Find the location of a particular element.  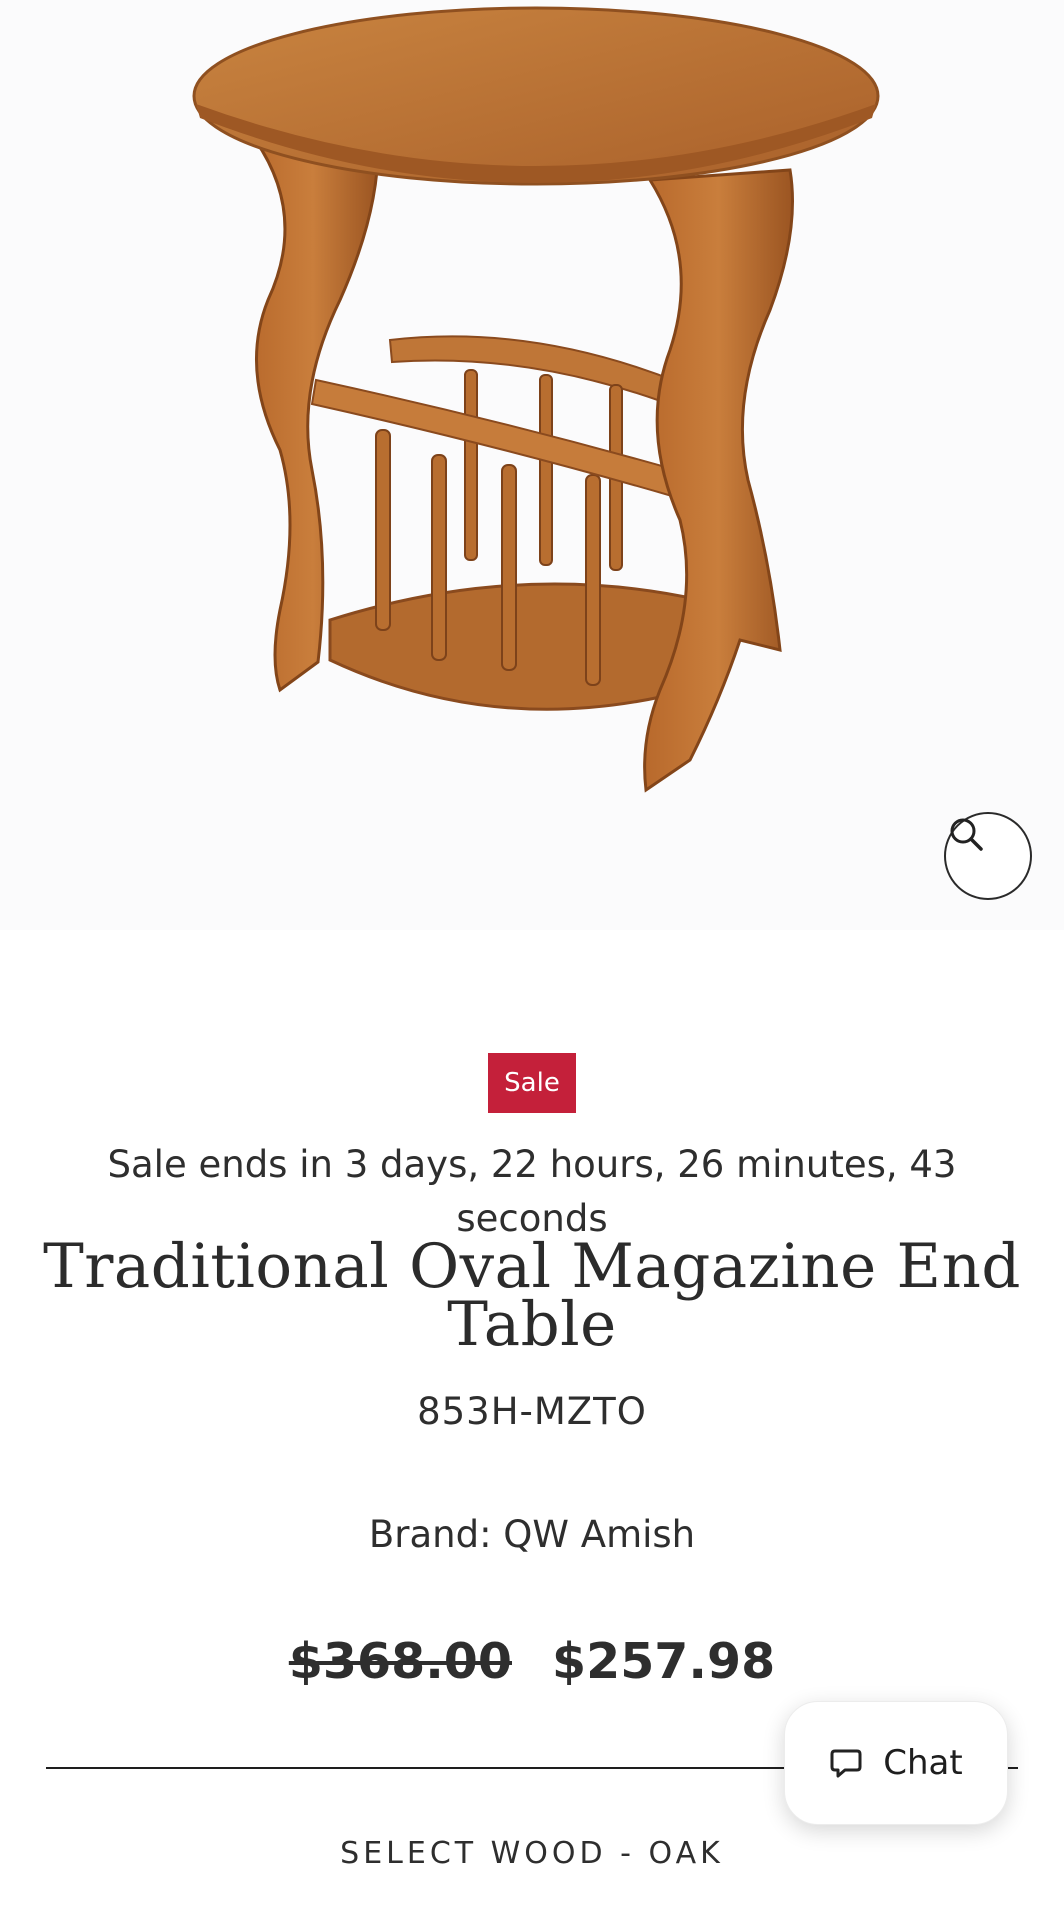

search-icon is located at coordinates (966, 834).